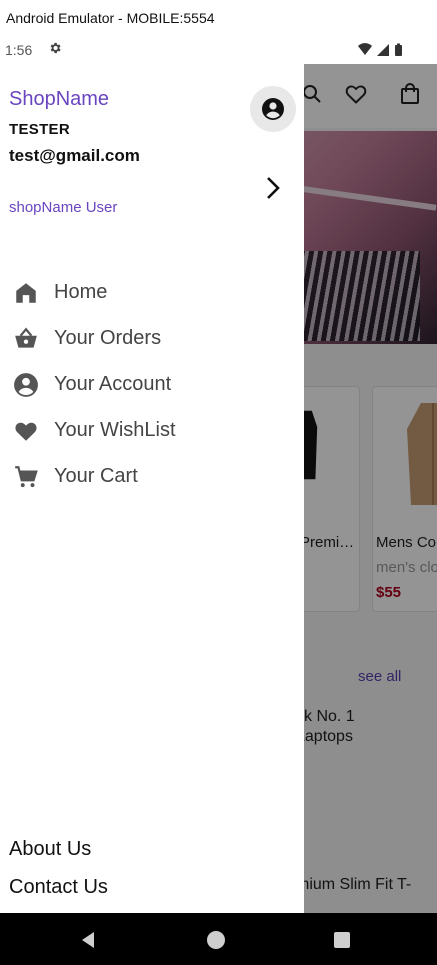  What do you see at coordinates (152, 292) in the screenshot?
I see `menu-item-home: Home` at bounding box center [152, 292].